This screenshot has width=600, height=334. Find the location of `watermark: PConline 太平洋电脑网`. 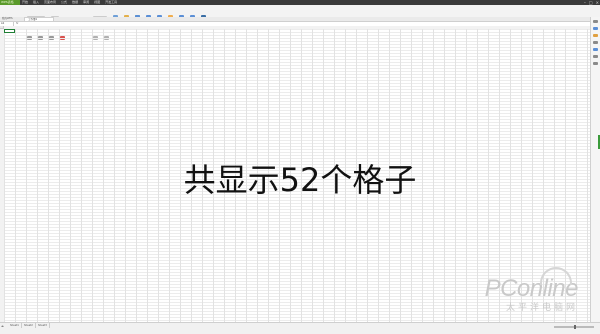

watermark: PConline 太平洋电脑网 is located at coordinates (532, 290).